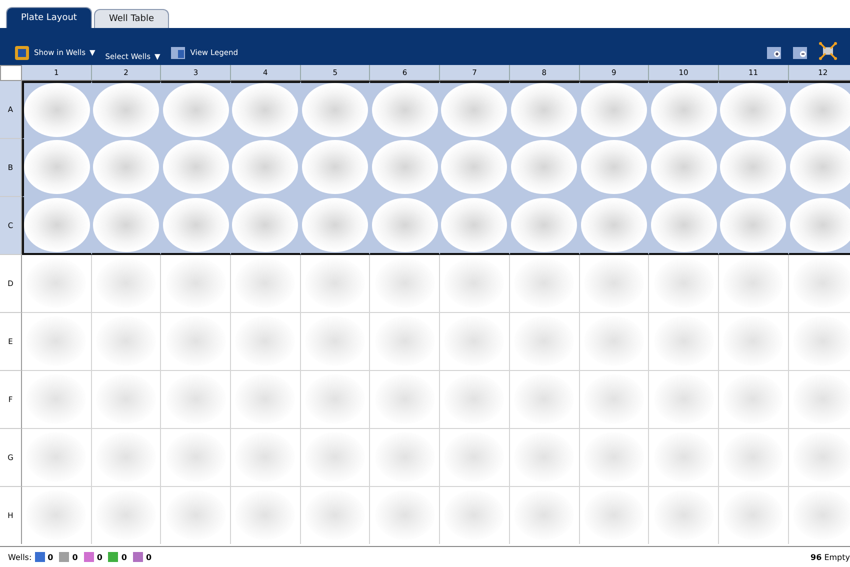 This screenshot has width=850, height=567. What do you see at coordinates (49, 17) in the screenshot?
I see `tab: Plate Layout` at bounding box center [49, 17].